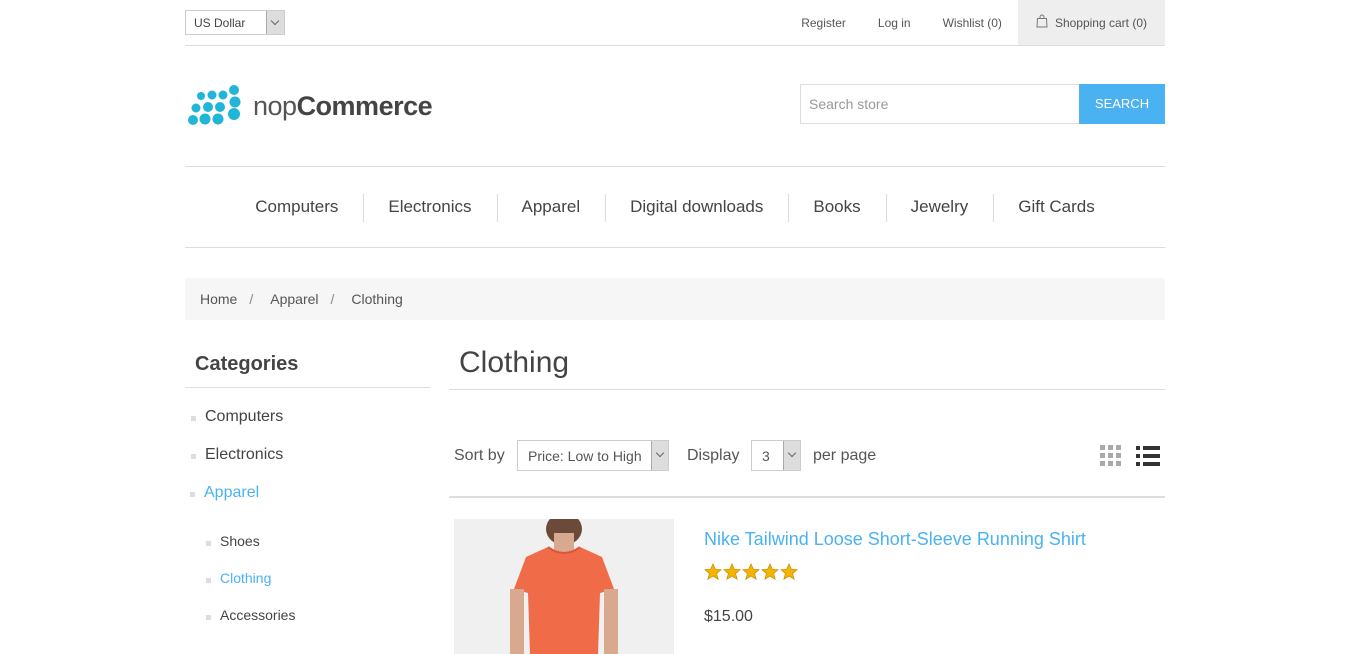 This screenshot has height=654, width=1366. Describe the element at coordinates (894, 22) in the screenshot. I see `login-link: Log in` at that location.